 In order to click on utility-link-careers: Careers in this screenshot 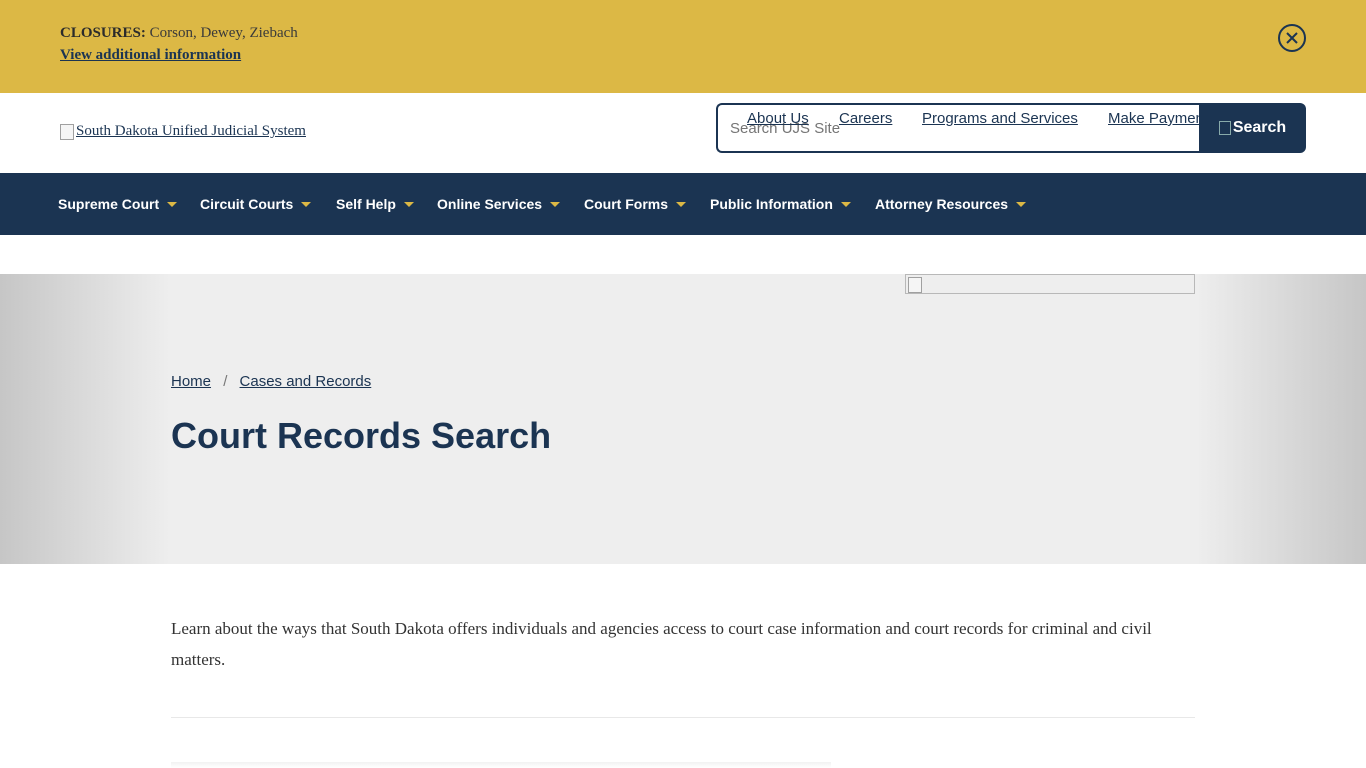, I will do `click(865, 118)`.